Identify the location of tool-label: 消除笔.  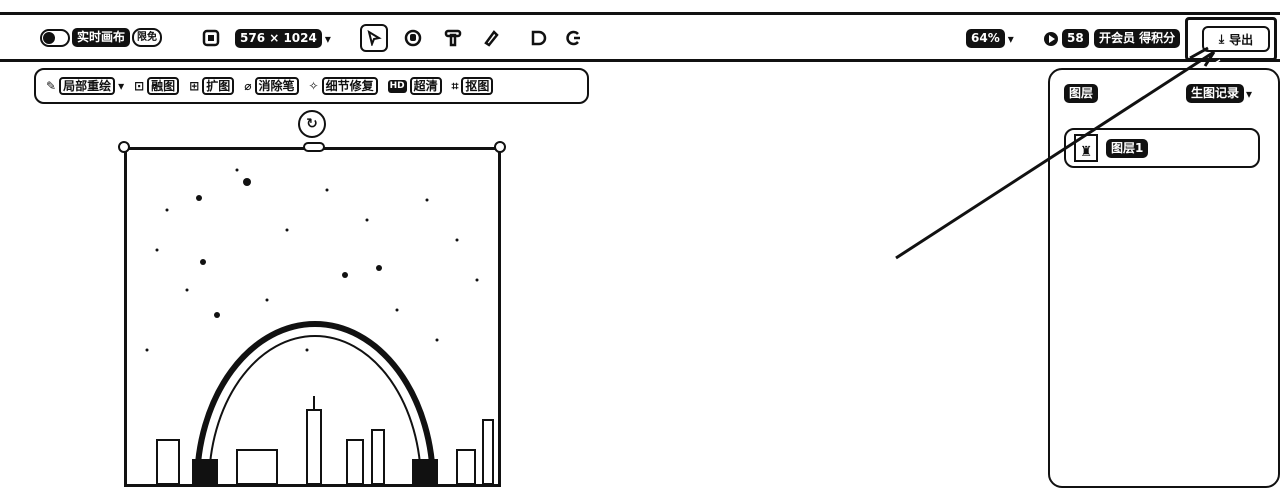
(276, 86).